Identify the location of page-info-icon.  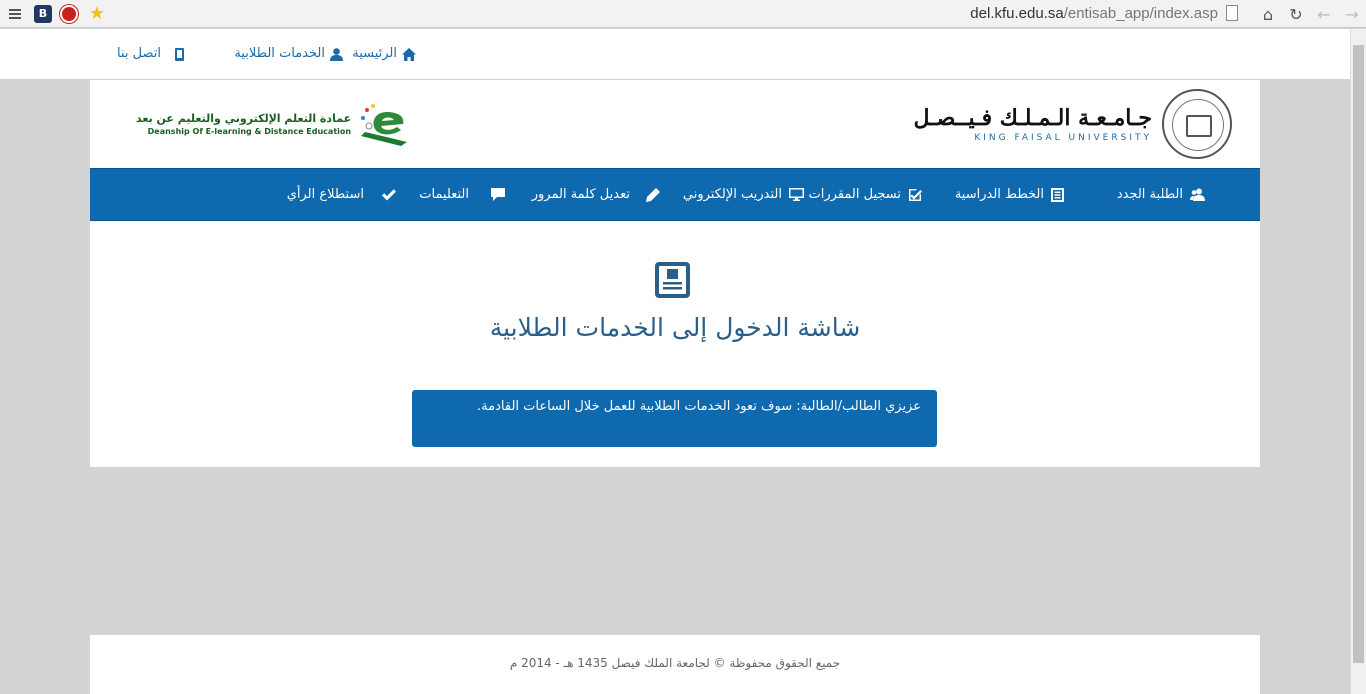
(1232, 13).